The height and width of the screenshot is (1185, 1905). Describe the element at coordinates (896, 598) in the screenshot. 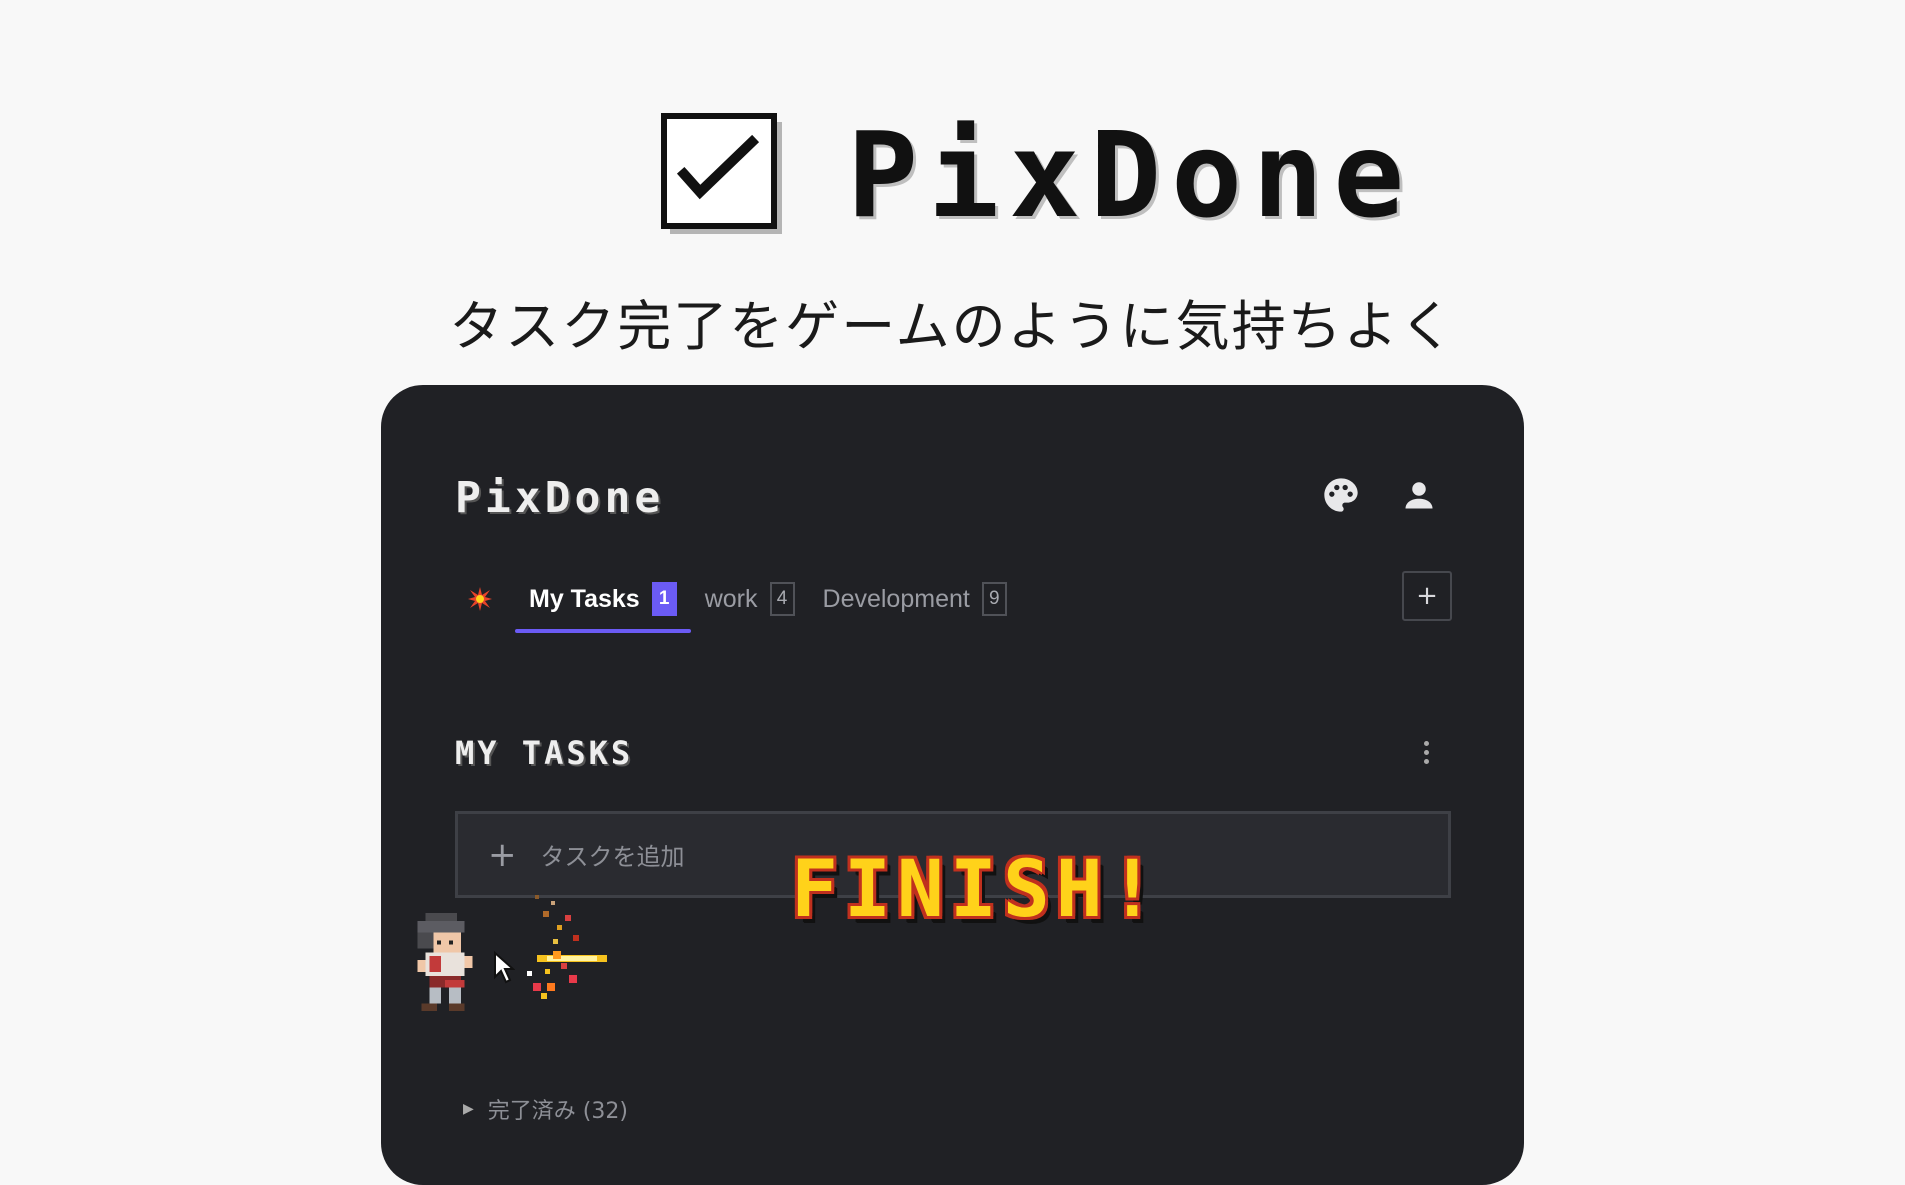

I see `tab-label: Development` at that location.